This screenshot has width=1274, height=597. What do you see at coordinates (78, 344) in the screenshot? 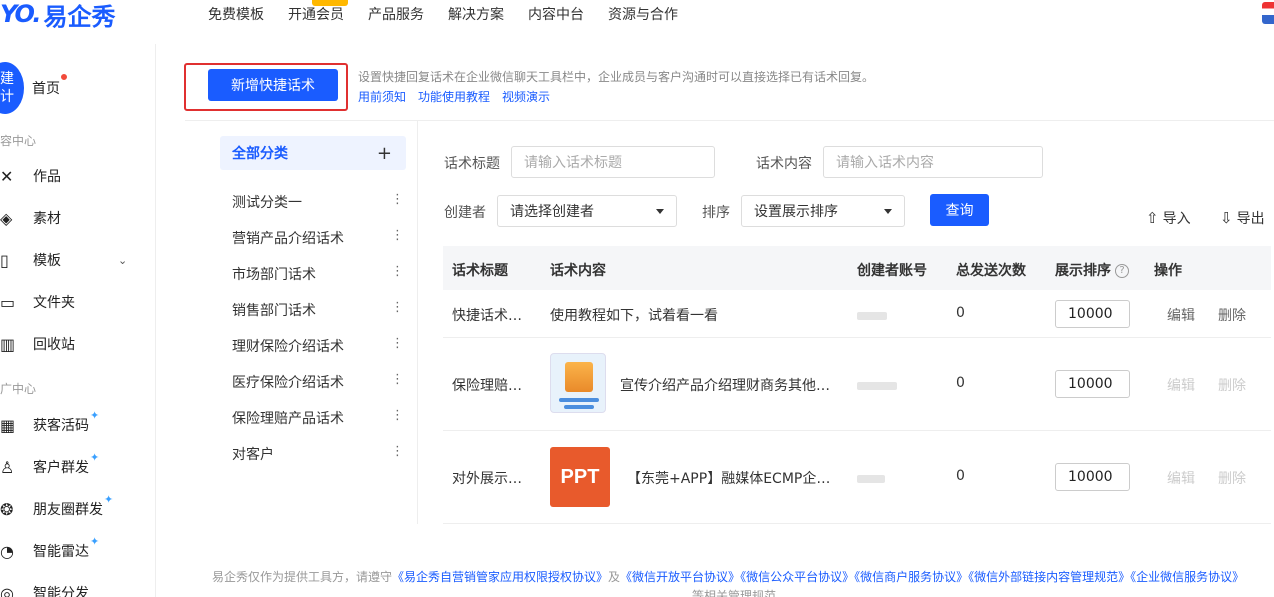
I see `sidebar-item-recycle: ▥ 回收站` at bounding box center [78, 344].